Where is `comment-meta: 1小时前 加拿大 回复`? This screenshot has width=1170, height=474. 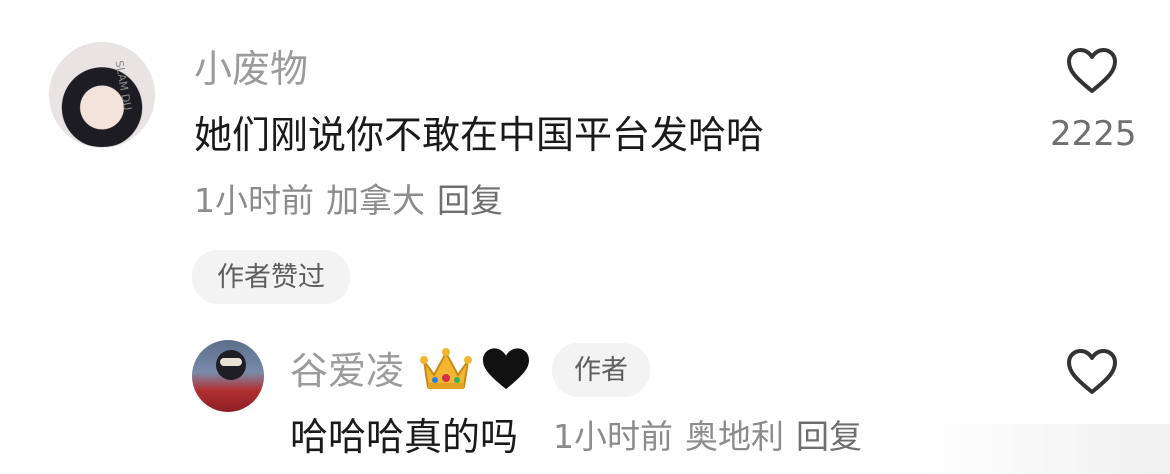 comment-meta: 1小时前 加拿大 回复 is located at coordinates (354, 200).